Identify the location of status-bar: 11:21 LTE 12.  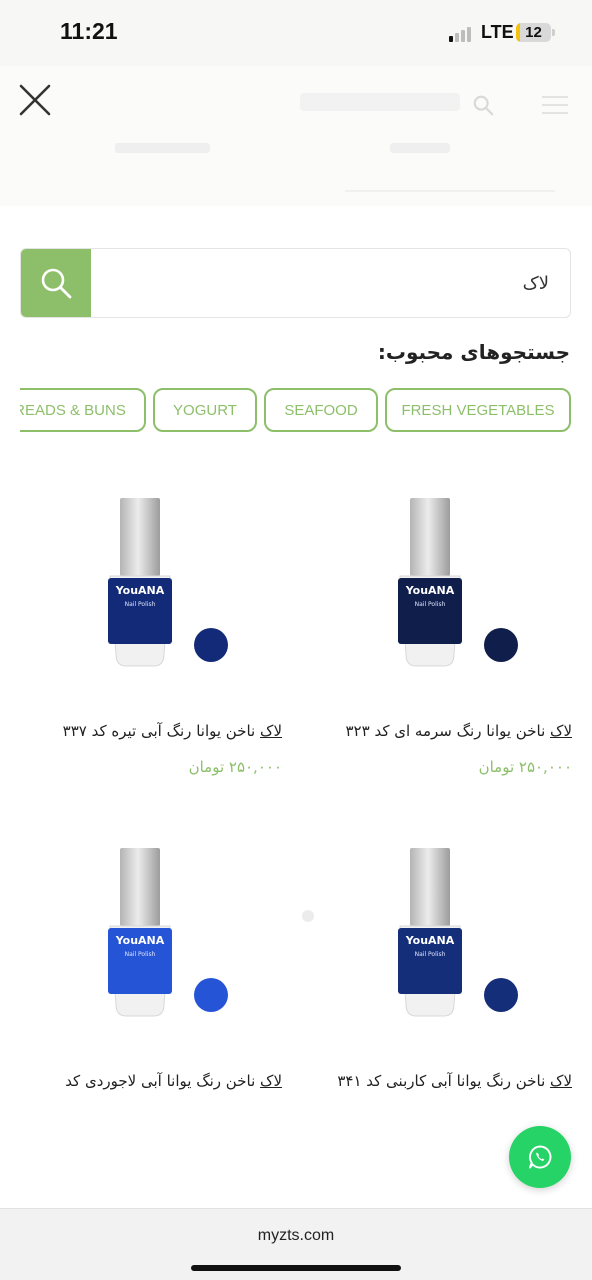
(296, 33).